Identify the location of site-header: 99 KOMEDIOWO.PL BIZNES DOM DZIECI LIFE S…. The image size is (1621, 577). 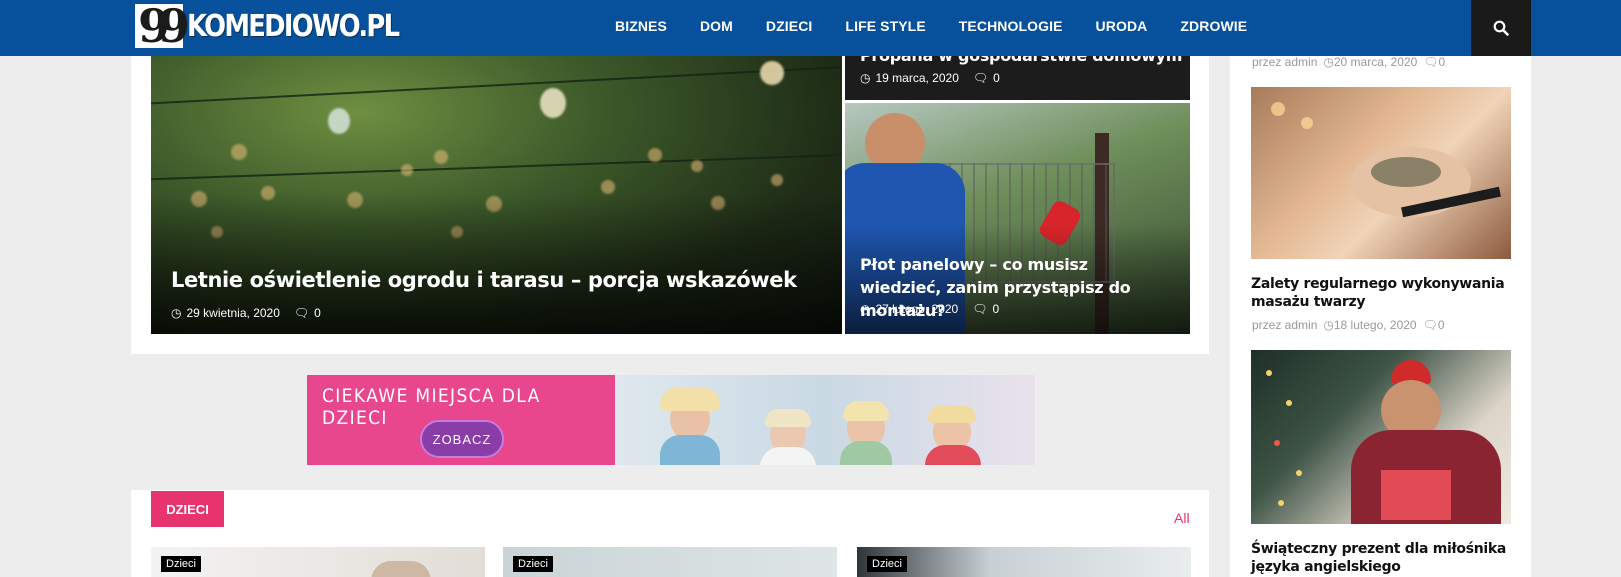
(810, 28).